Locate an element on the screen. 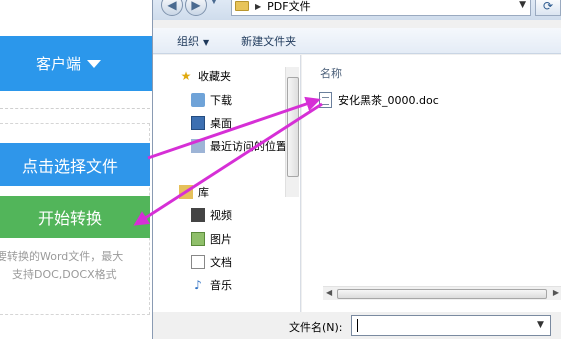  filename-row: 文件名(N): ▼ is located at coordinates (357, 325).